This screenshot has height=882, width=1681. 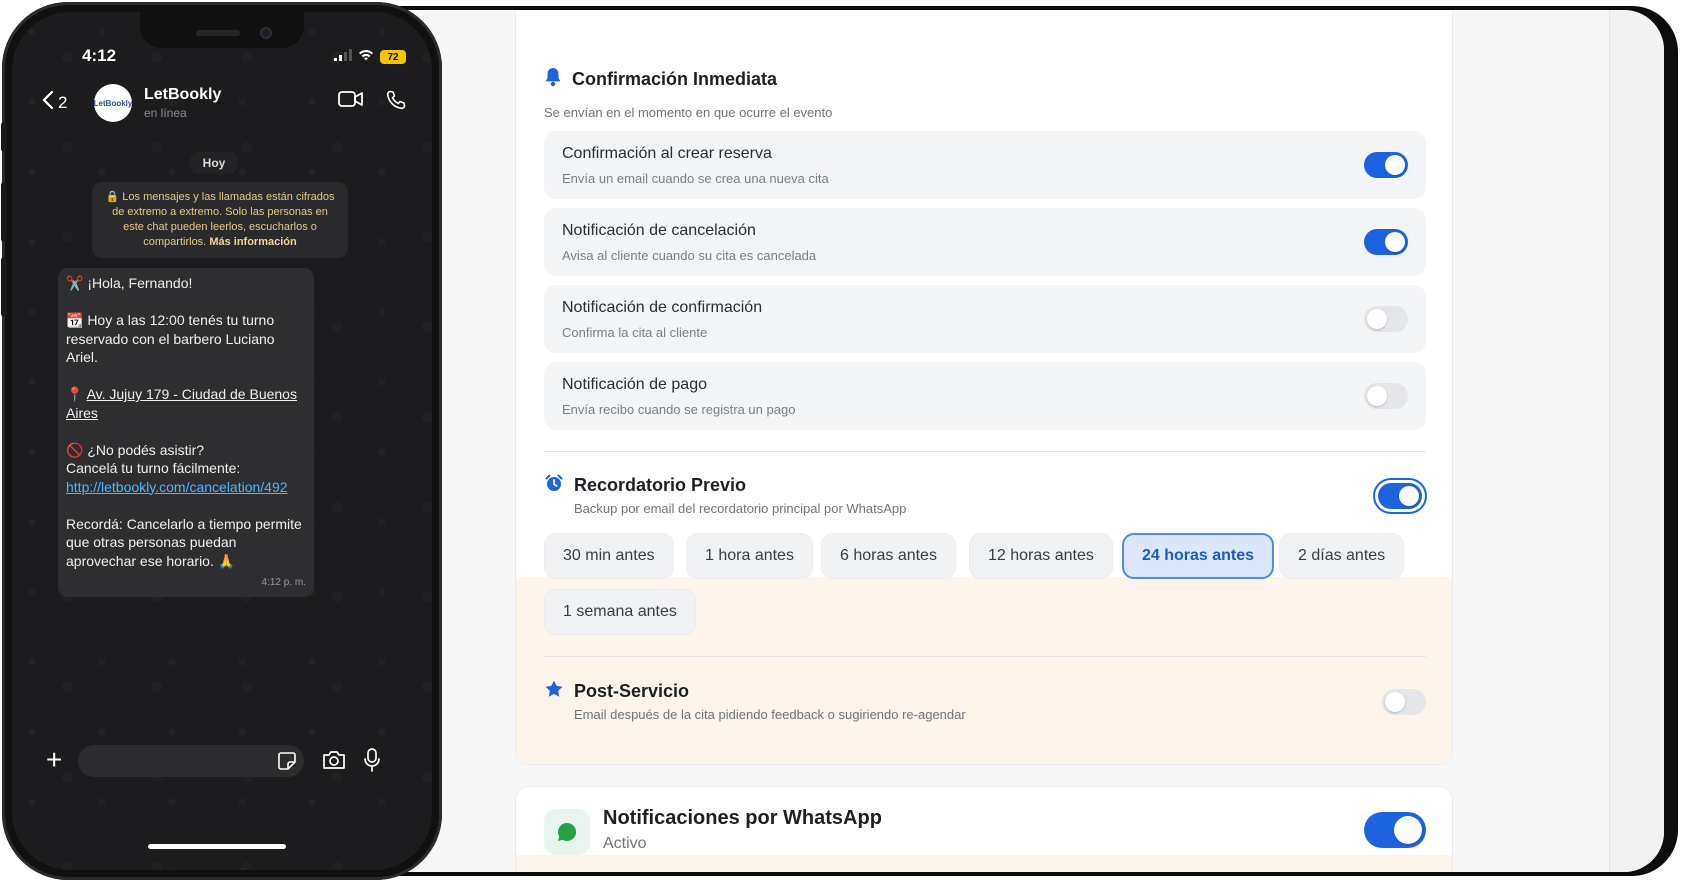 I want to click on microphone-icon, so click(x=372, y=762).